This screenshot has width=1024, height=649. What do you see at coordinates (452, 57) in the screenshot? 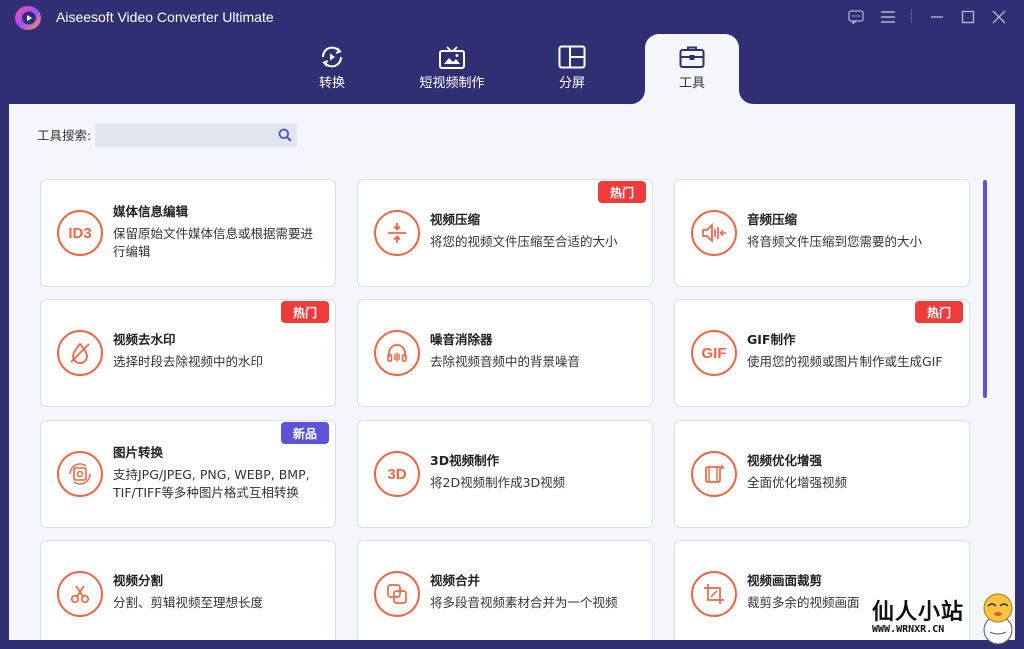
I see `mv-icon` at bounding box center [452, 57].